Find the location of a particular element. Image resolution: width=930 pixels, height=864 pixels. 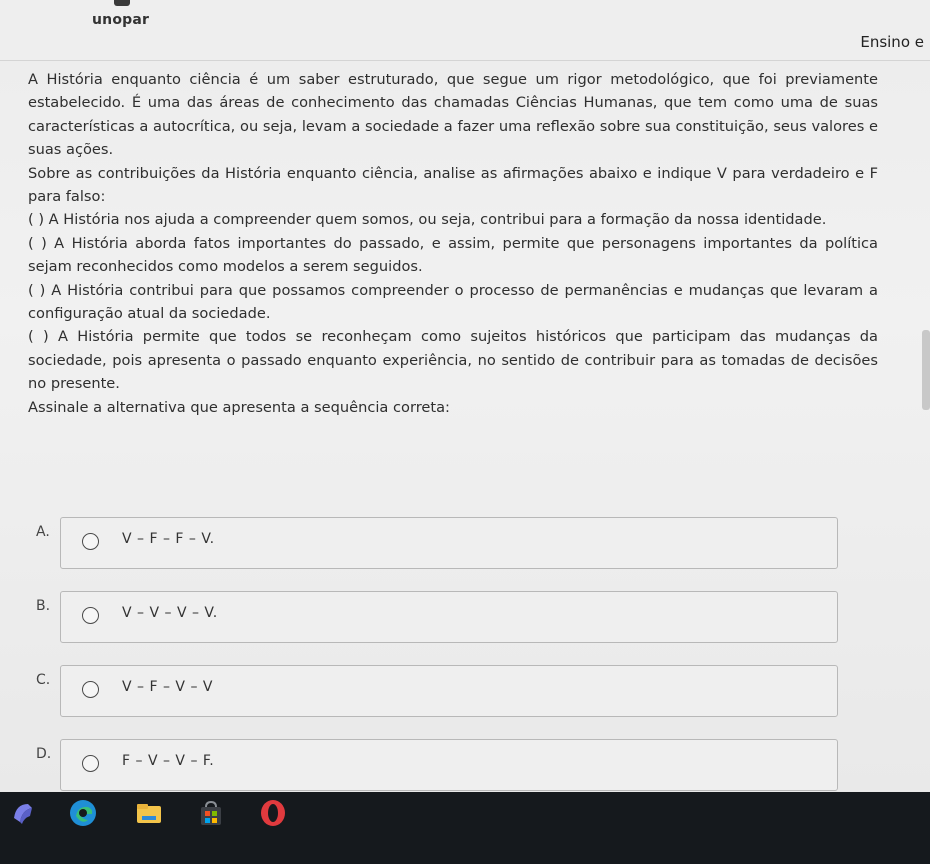

option-text: V – F – V – V is located at coordinates (167, 687).